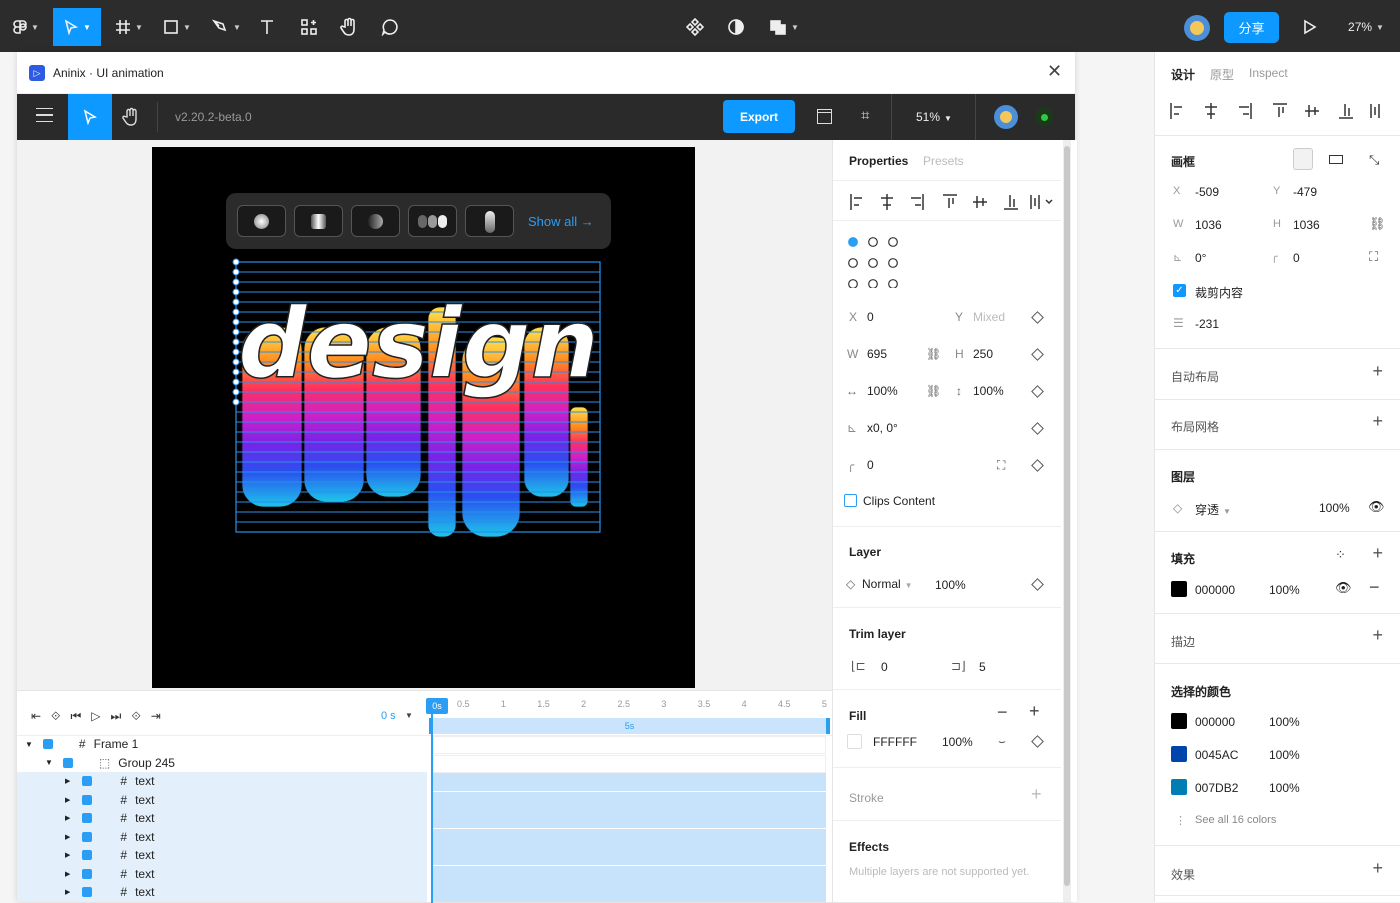 The width and height of the screenshot is (1400, 903). Describe the element at coordinates (1037, 428) in the screenshot. I see `keyframe-skew-icon` at that location.